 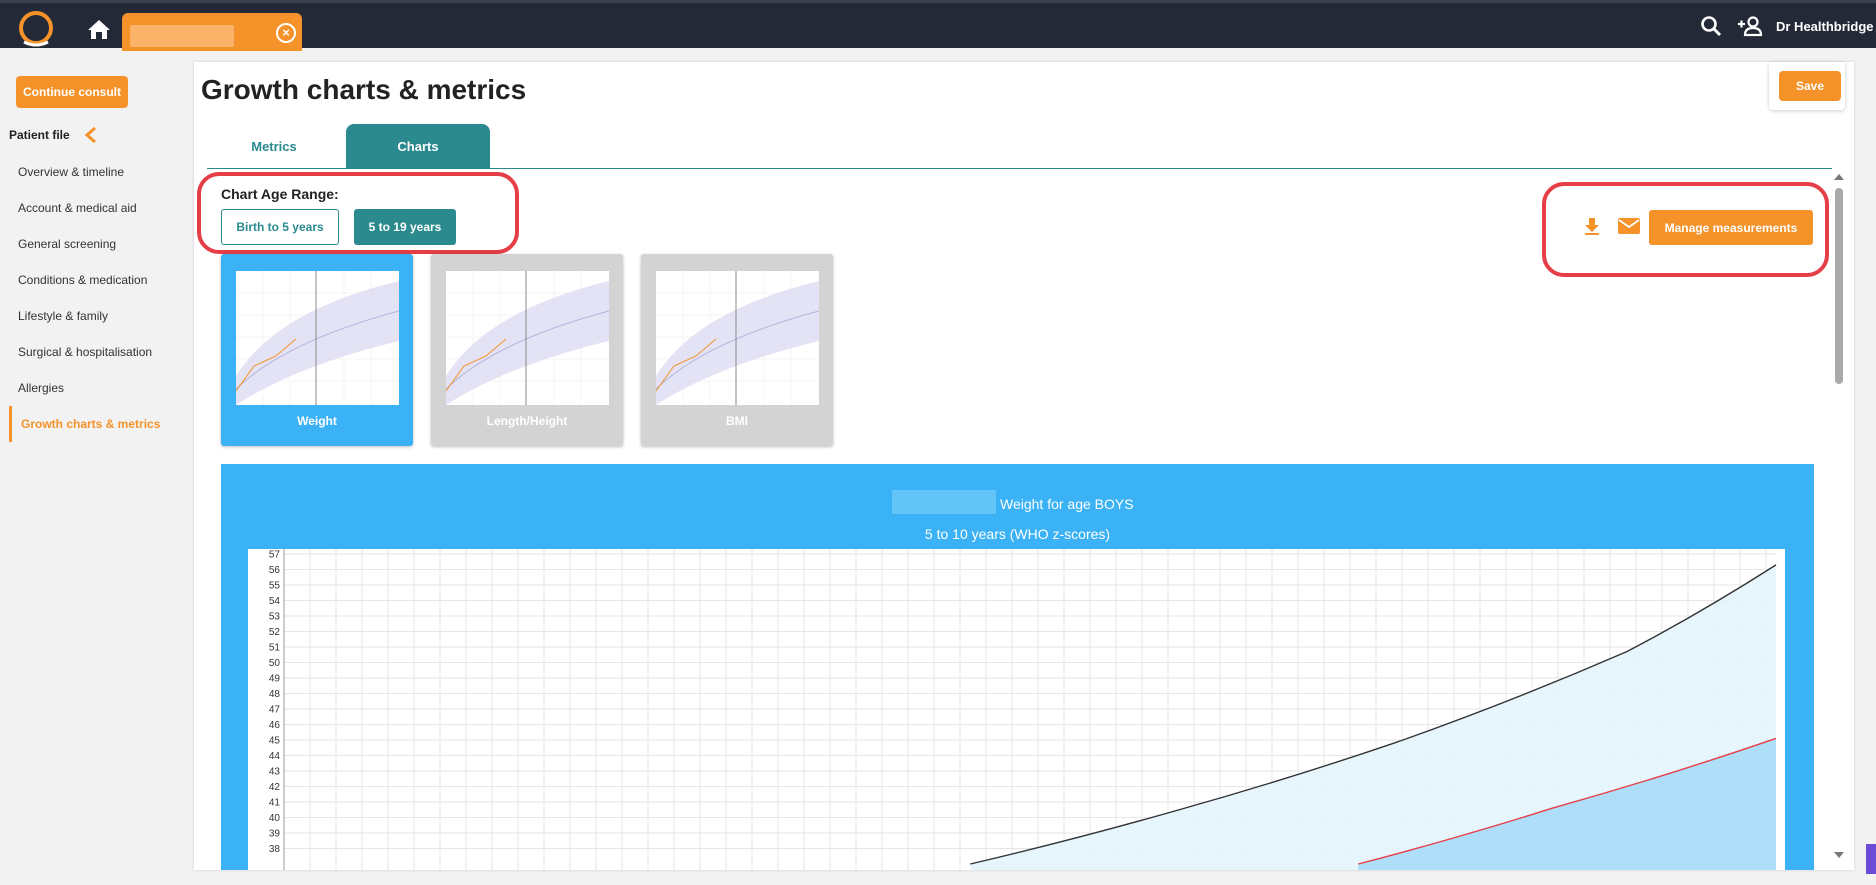 I want to click on y-tick-label: 56, so click(x=275, y=570).